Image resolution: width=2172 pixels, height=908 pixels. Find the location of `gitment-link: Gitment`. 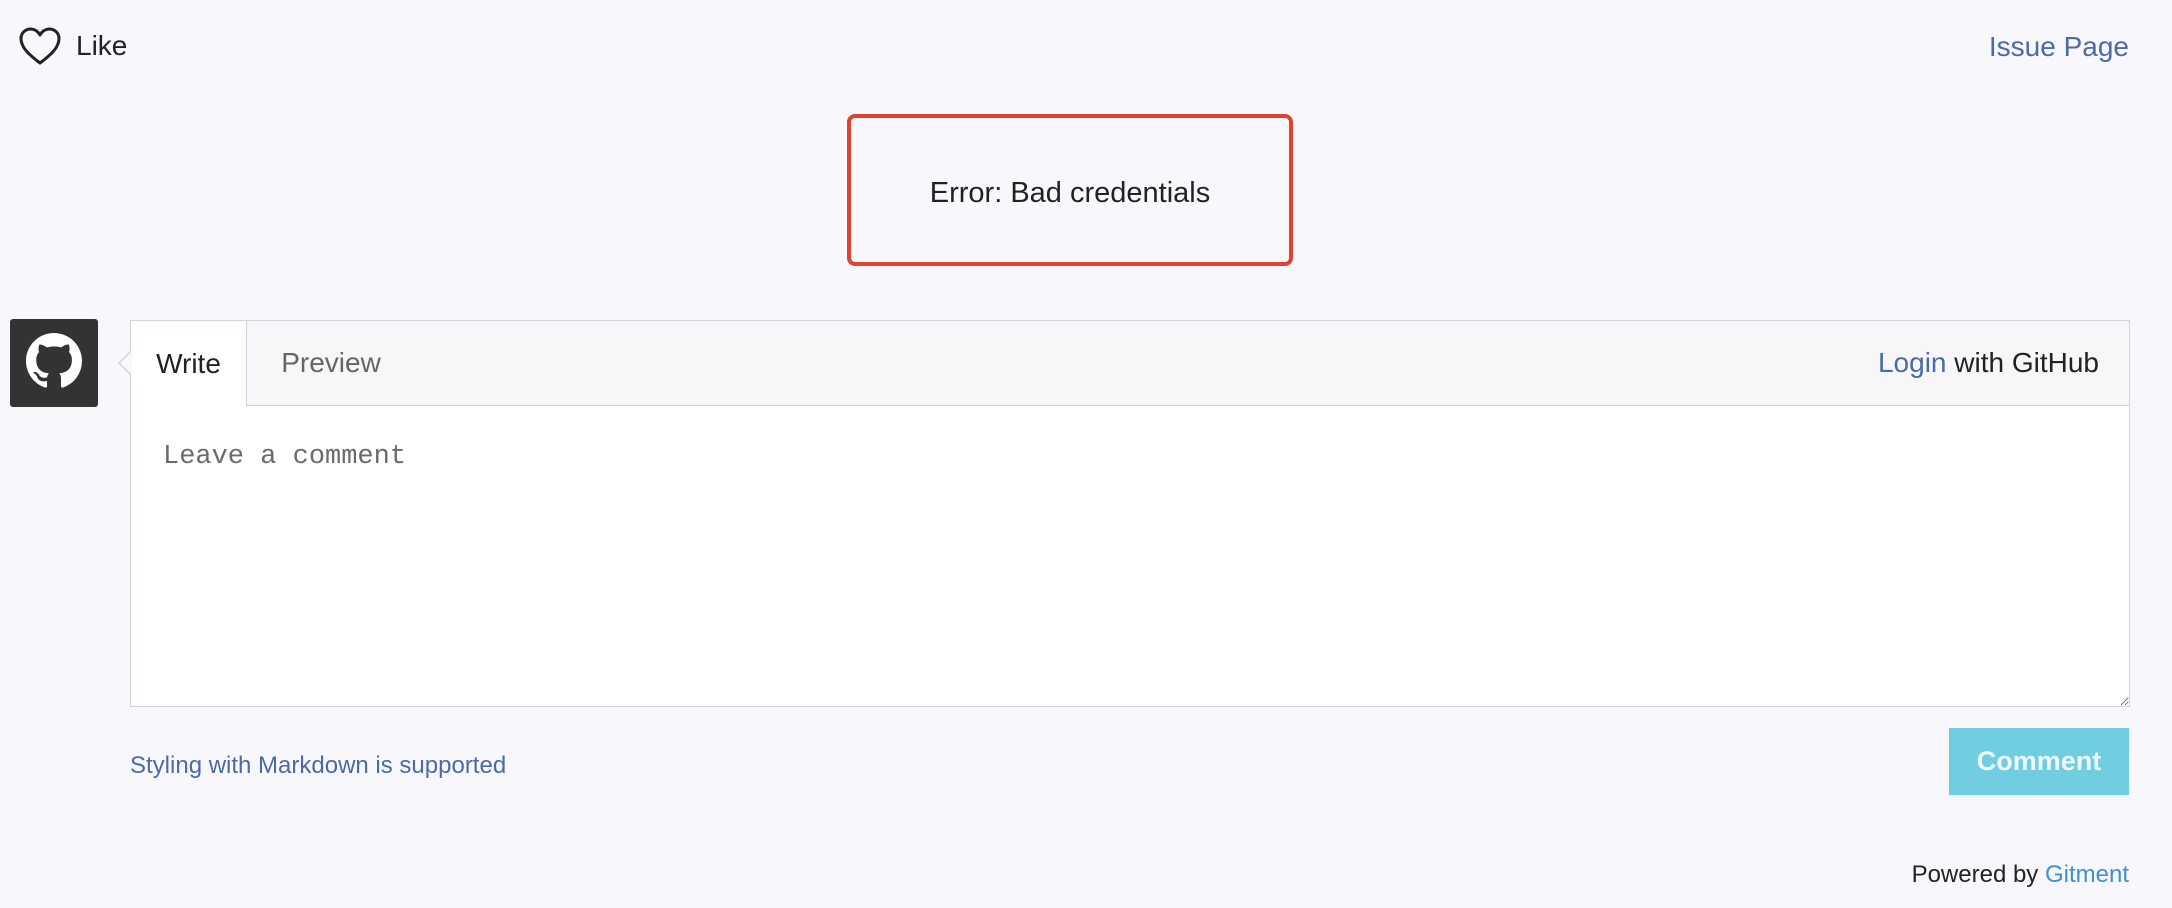

gitment-link: Gitment is located at coordinates (2087, 874).